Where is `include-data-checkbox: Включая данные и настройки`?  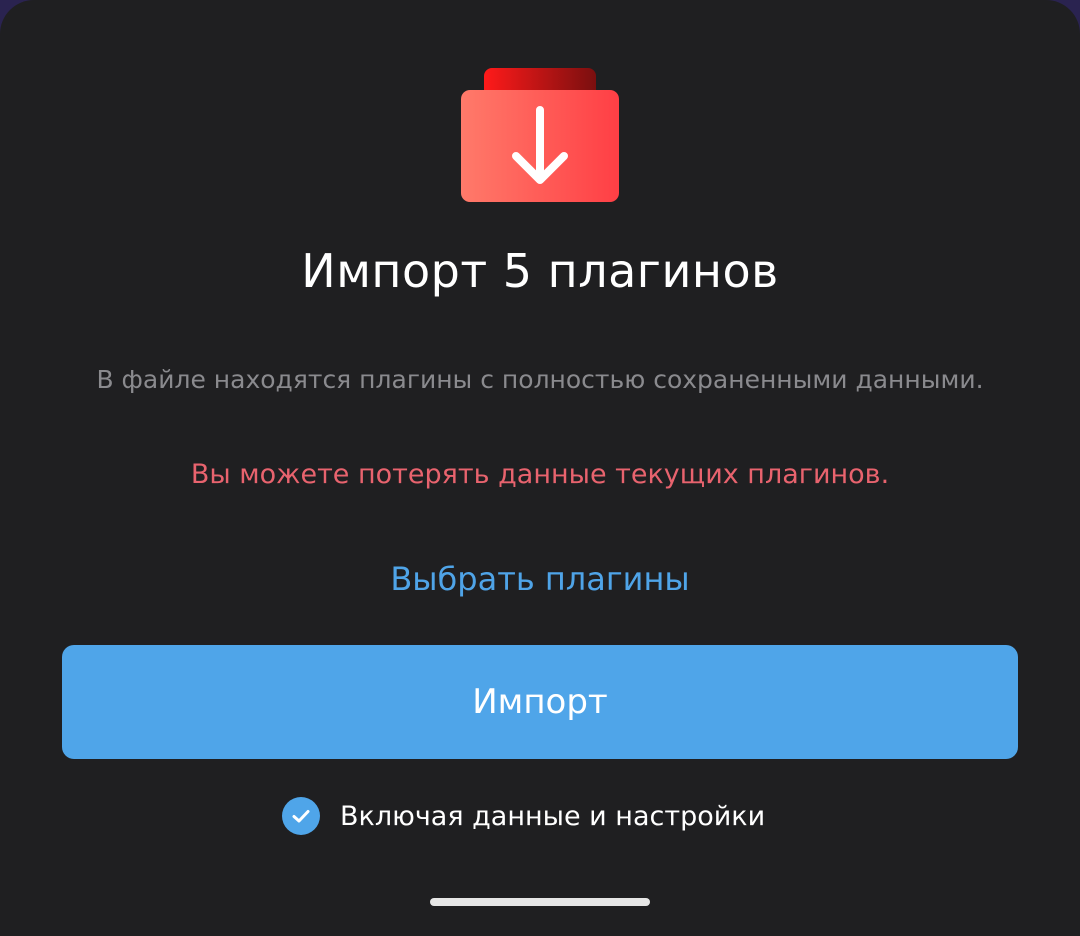
include-data-checkbox: Включая данные и настройки is located at coordinates (523, 816).